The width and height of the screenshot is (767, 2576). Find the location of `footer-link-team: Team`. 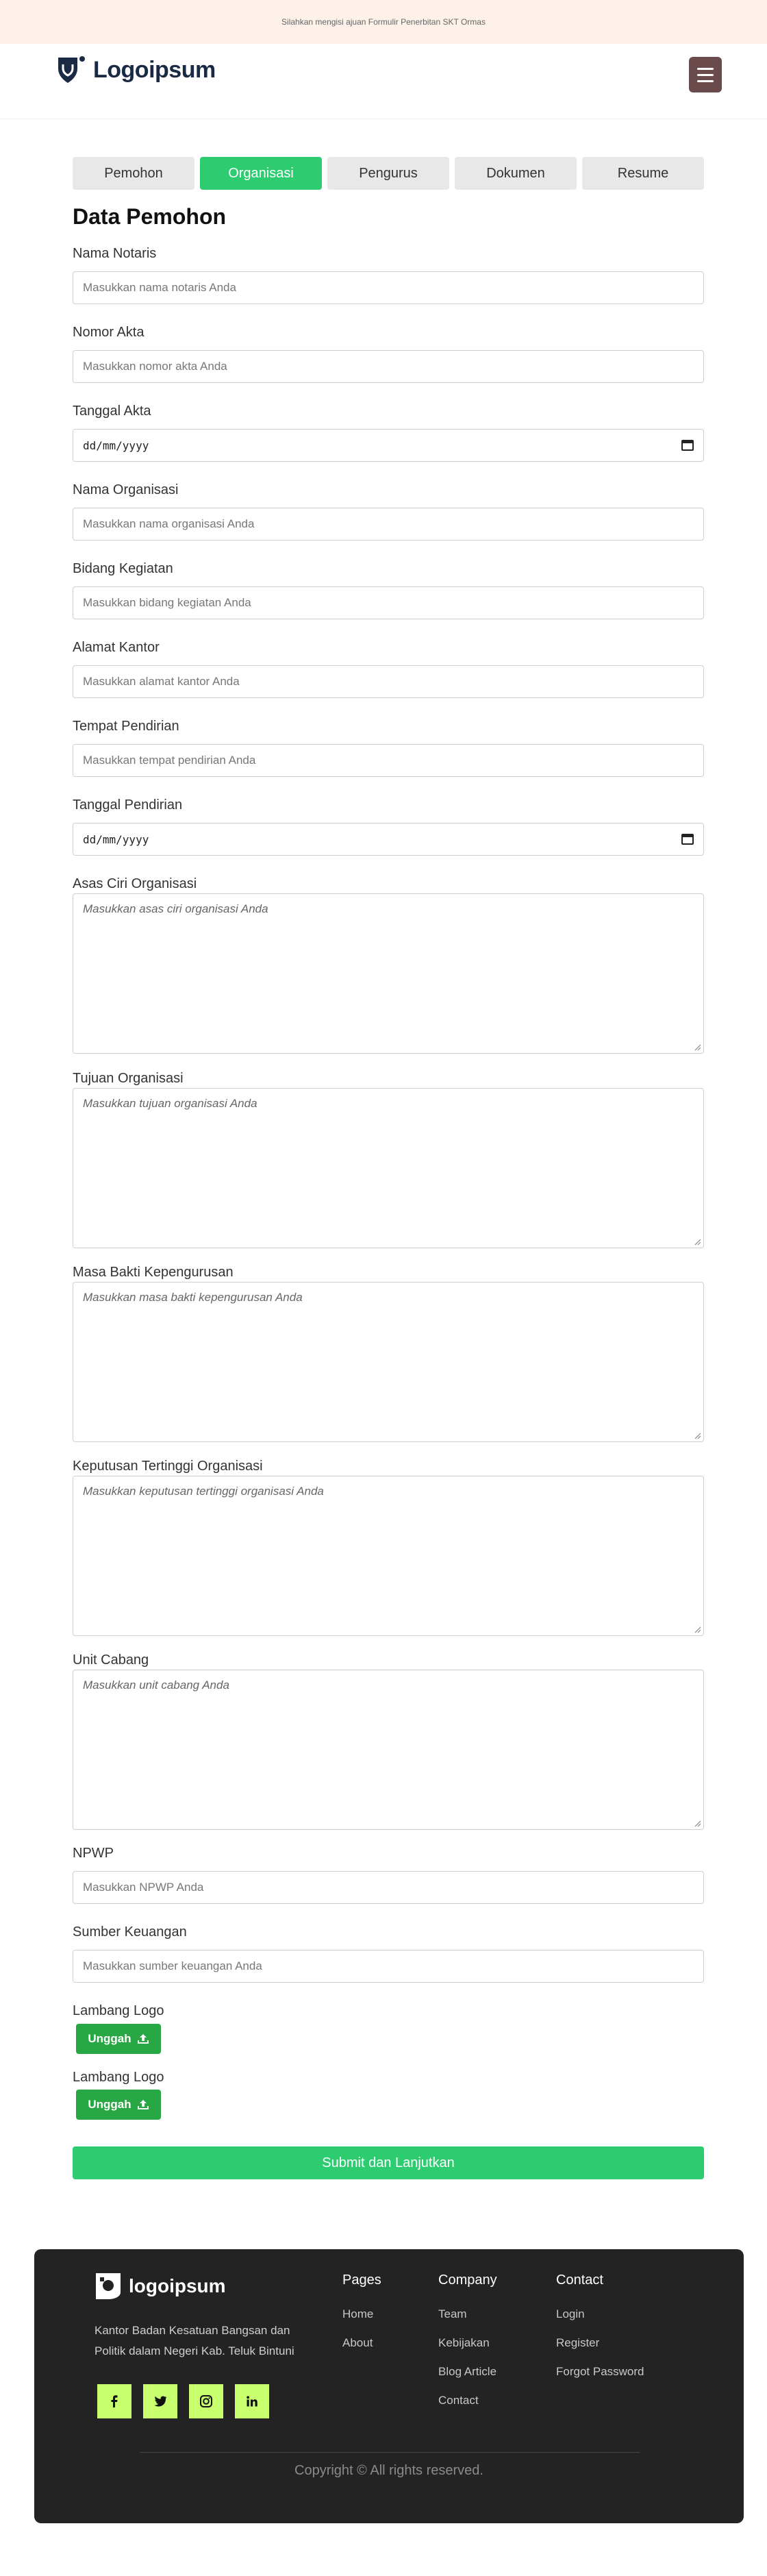

footer-link-team: Team is located at coordinates (467, 2314).